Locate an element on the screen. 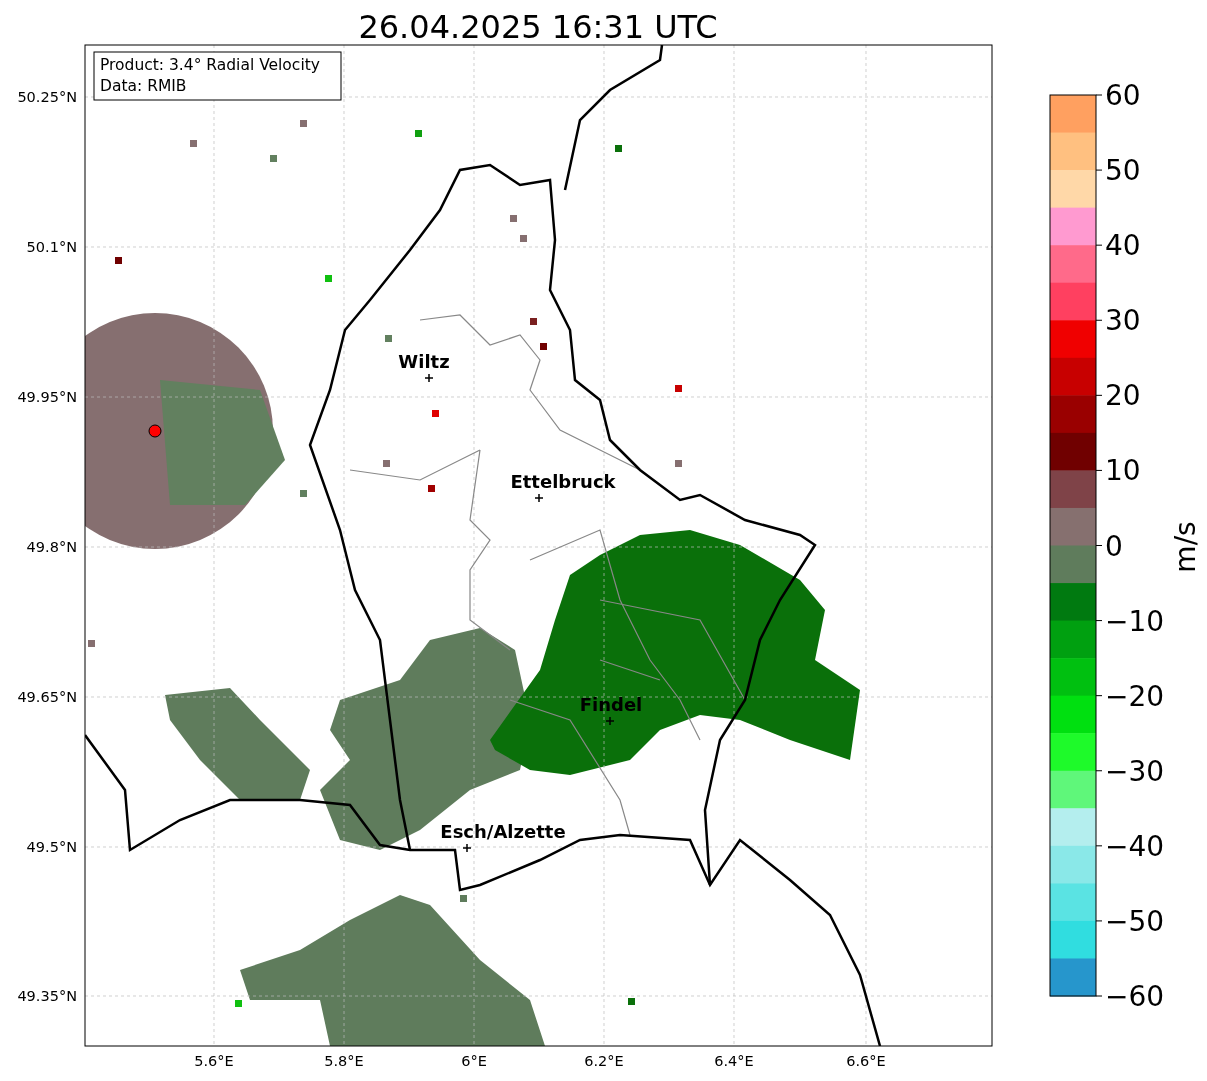  chart-title: 26.04.2025 16:31 UTC is located at coordinates (538, 27).